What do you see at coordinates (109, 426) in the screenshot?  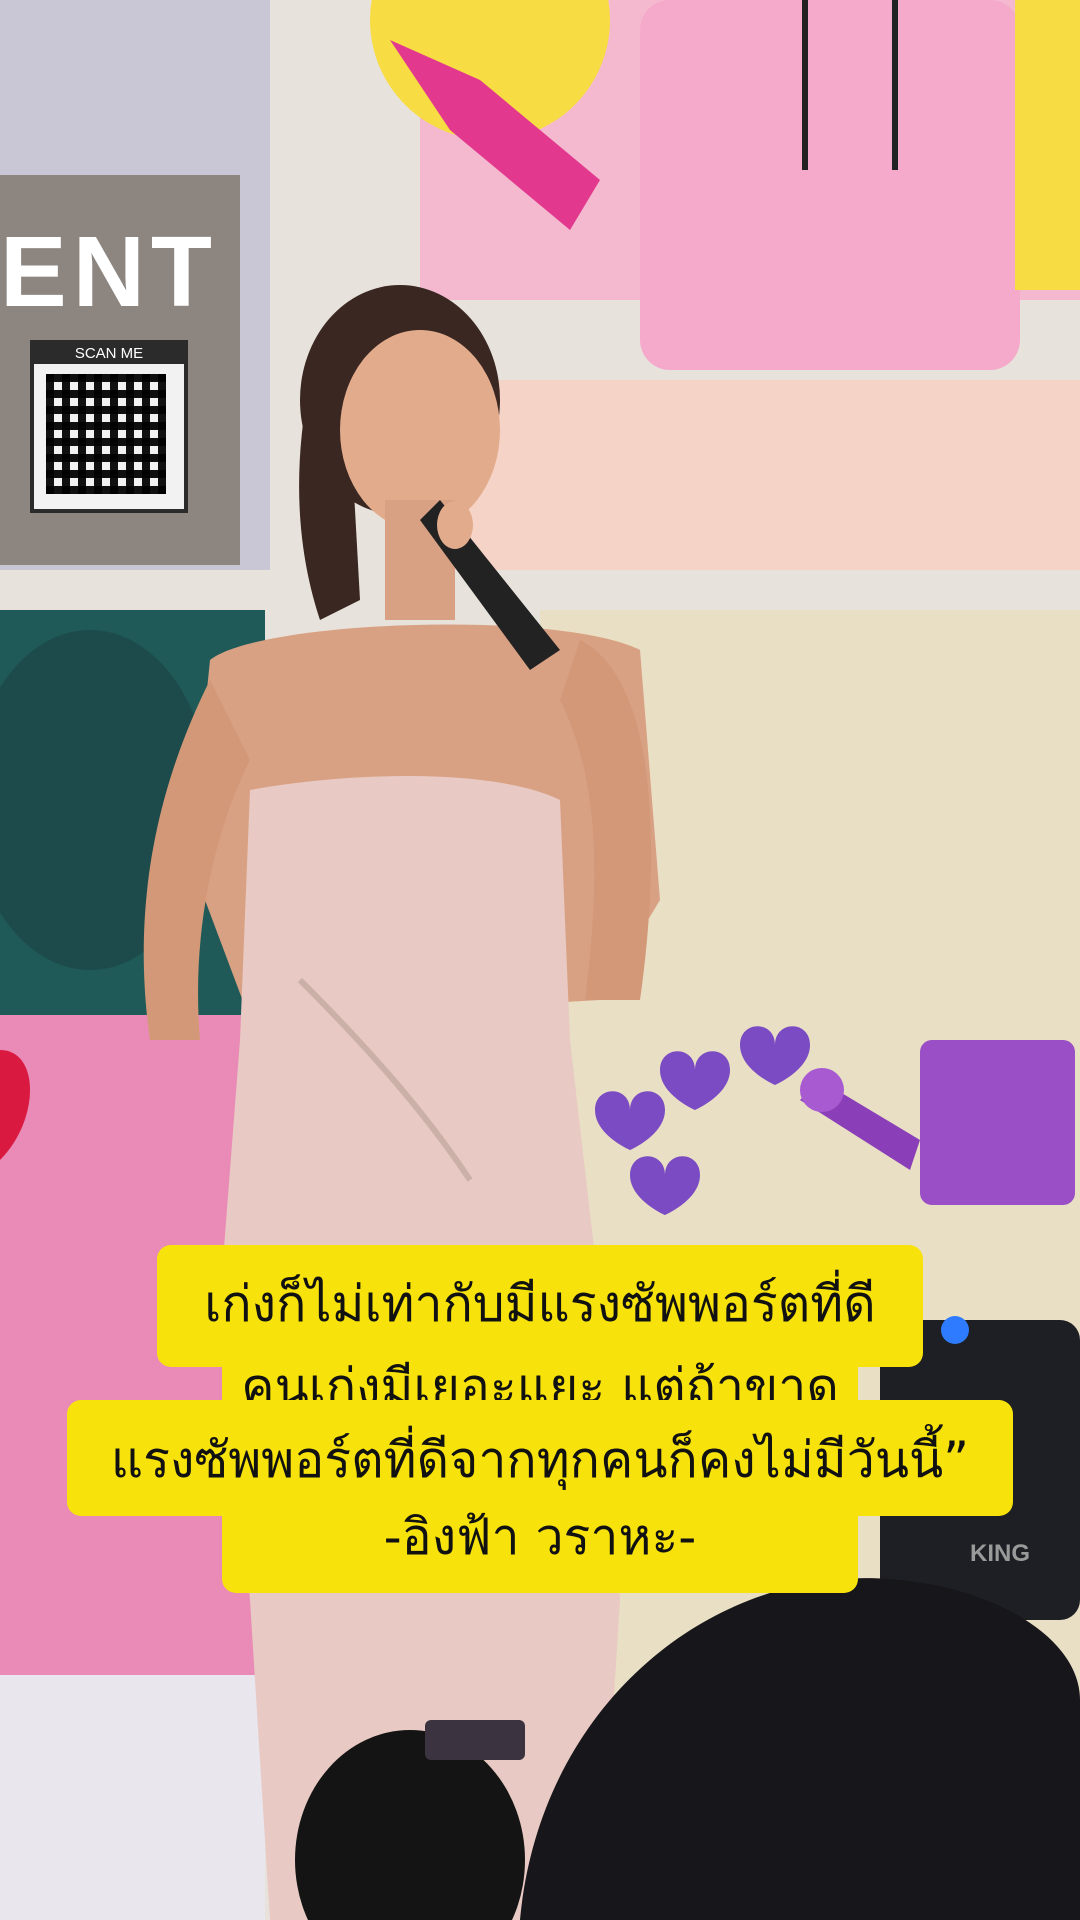 I see `qr-code: SCAN ME` at bounding box center [109, 426].